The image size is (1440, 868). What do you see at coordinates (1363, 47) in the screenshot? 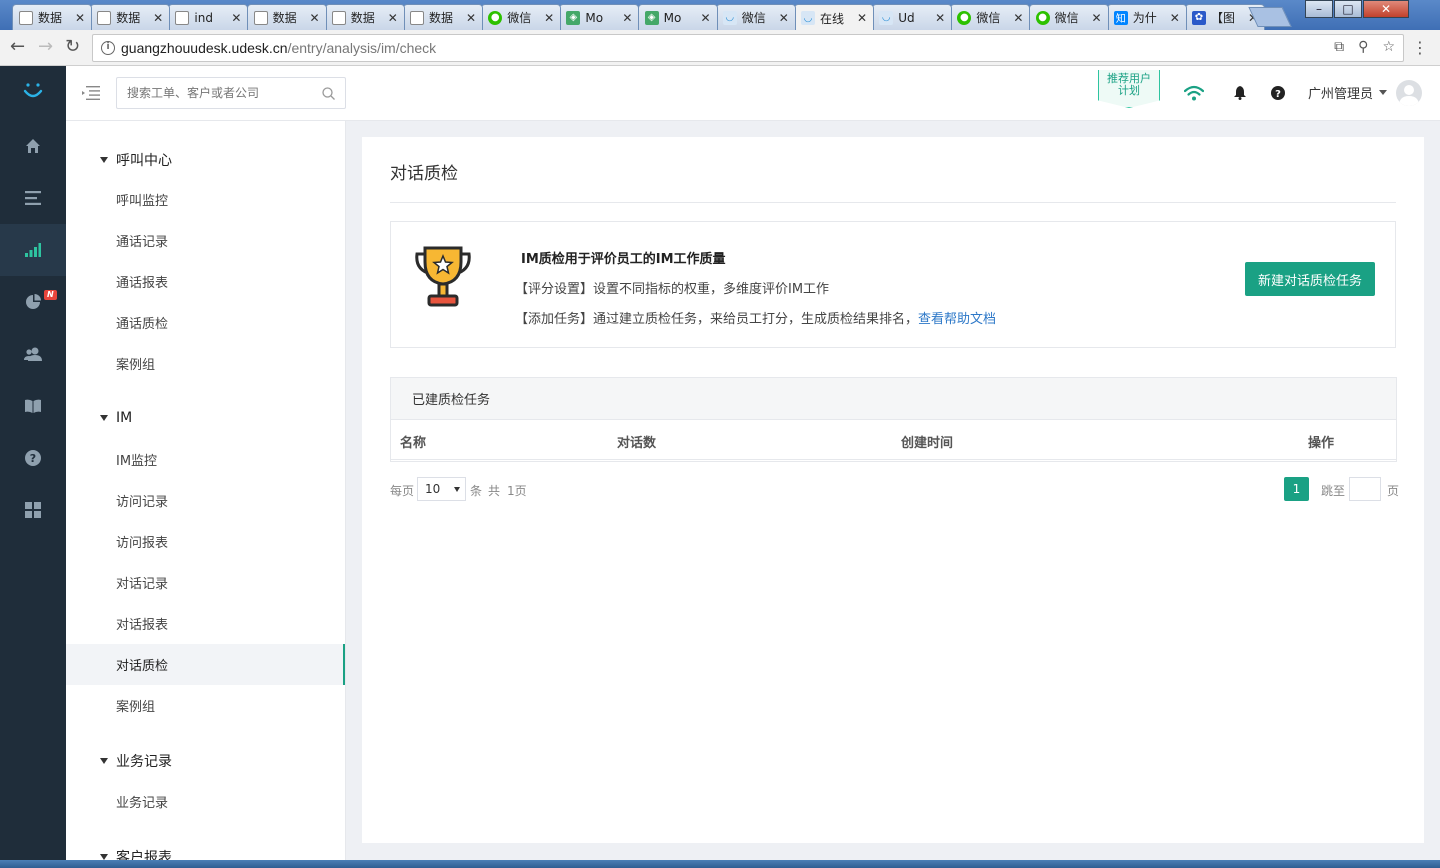
I see `pin-extension-icon: ⚲` at bounding box center [1363, 47].